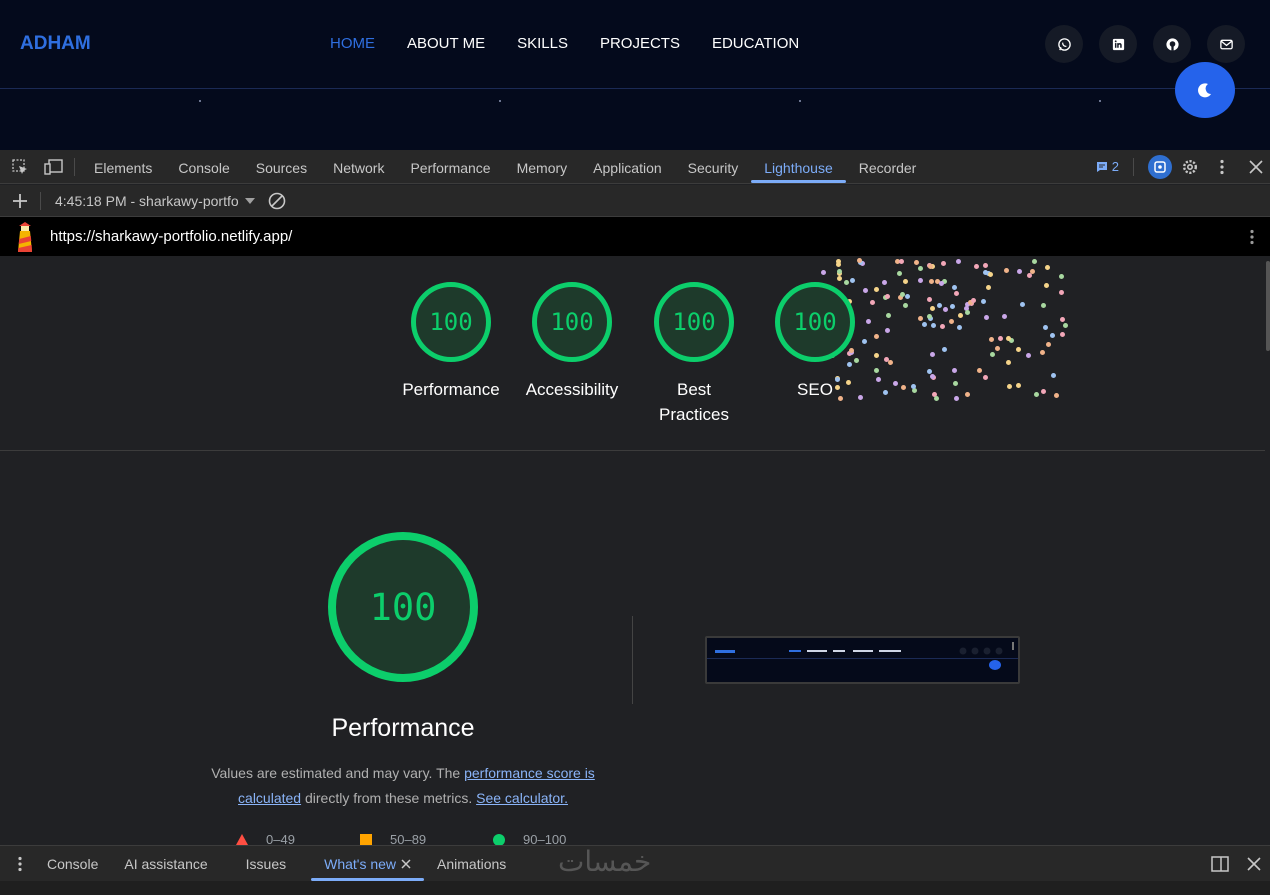 The width and height of the screenshot is (1270, 895). Describe the element at coordinates (1172, 44) in the screenshot. I see `github-icon` at that location.